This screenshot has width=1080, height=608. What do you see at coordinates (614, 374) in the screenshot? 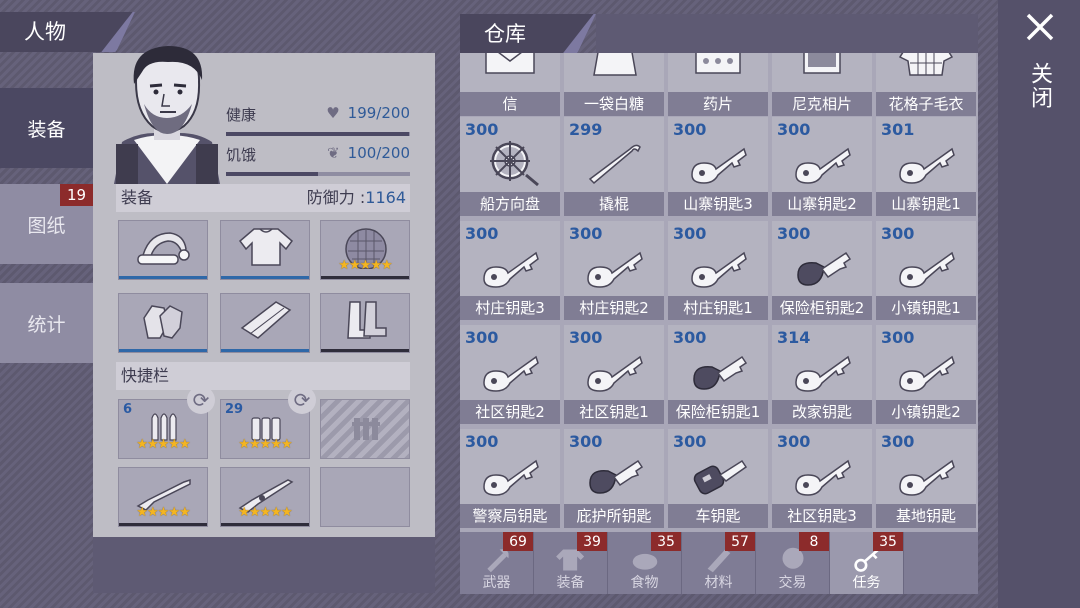
I see `warehouse-item: 300 社区钥匙1` at bounding box center [614, 374].